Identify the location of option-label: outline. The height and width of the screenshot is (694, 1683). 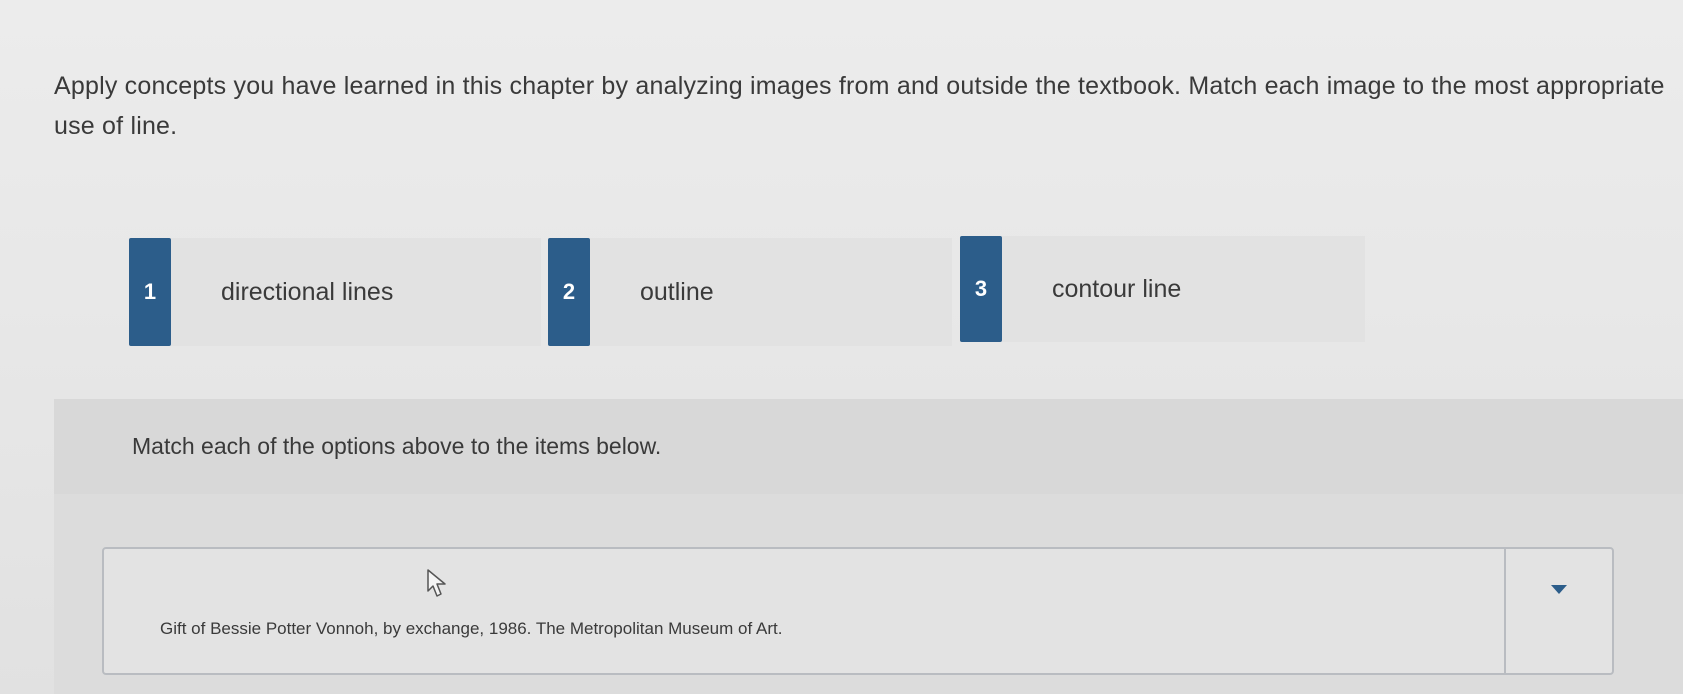
(677, 291).